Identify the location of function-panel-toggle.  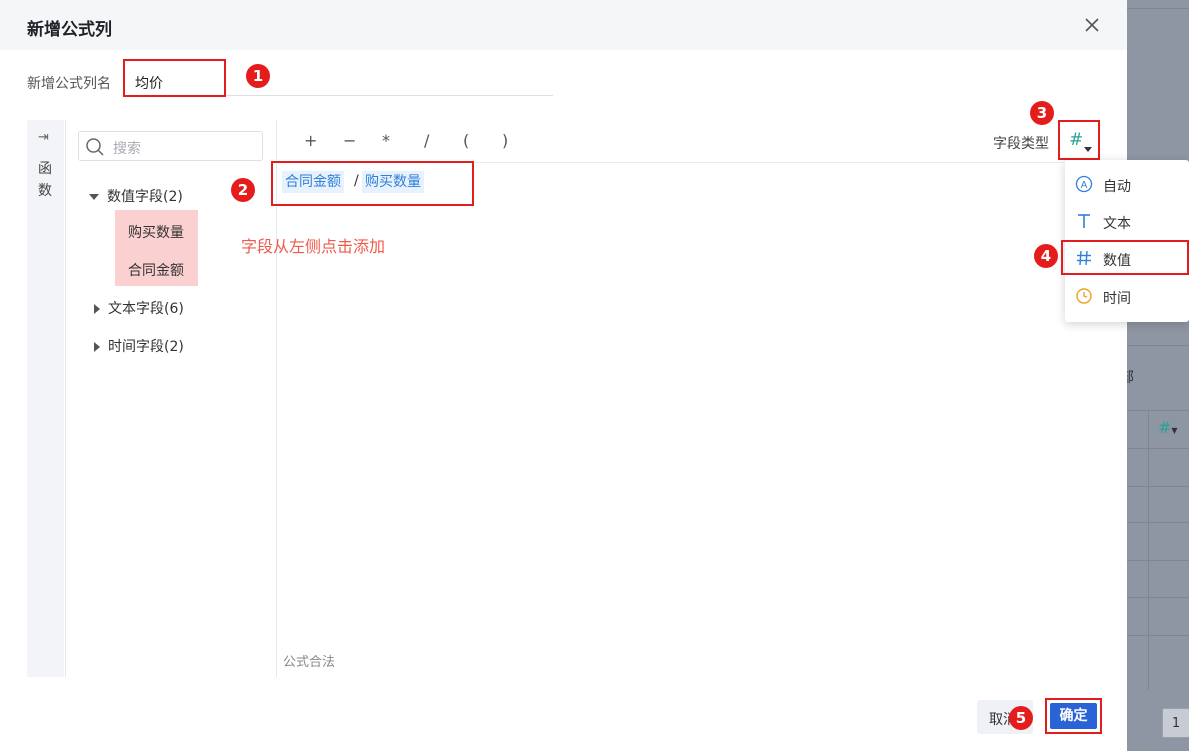
(45, 398).